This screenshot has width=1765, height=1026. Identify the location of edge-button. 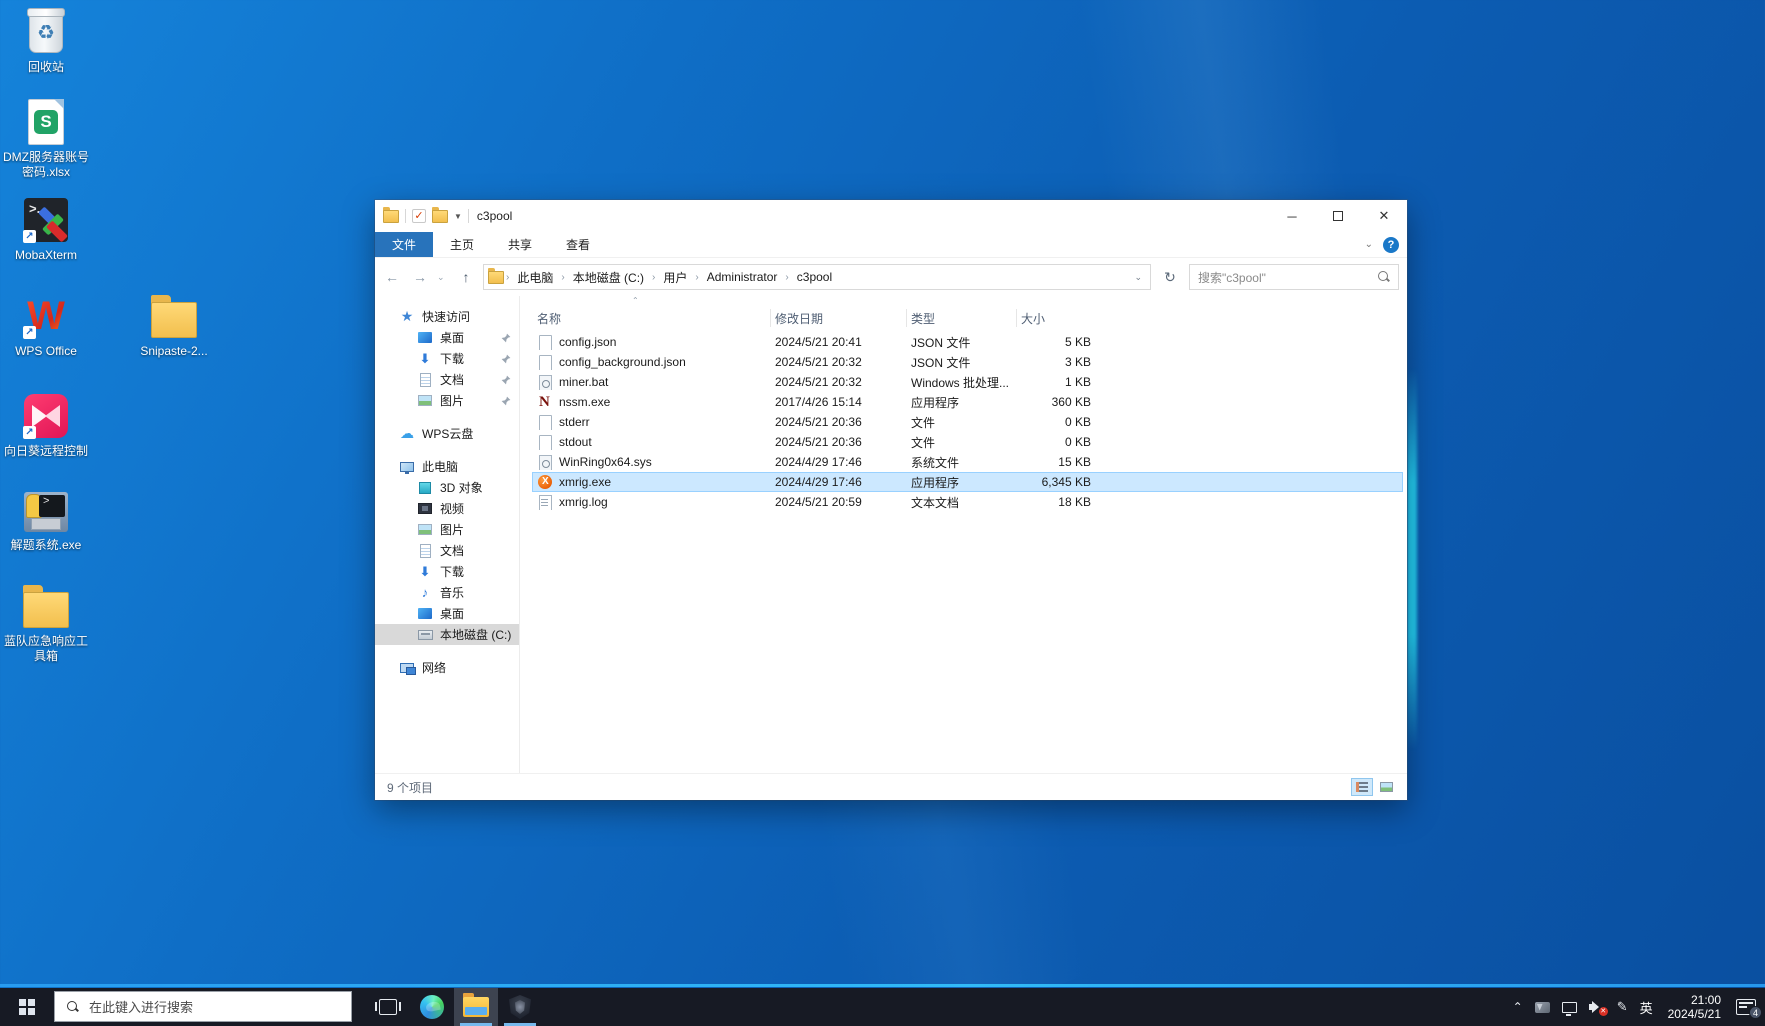
(432, 1007).